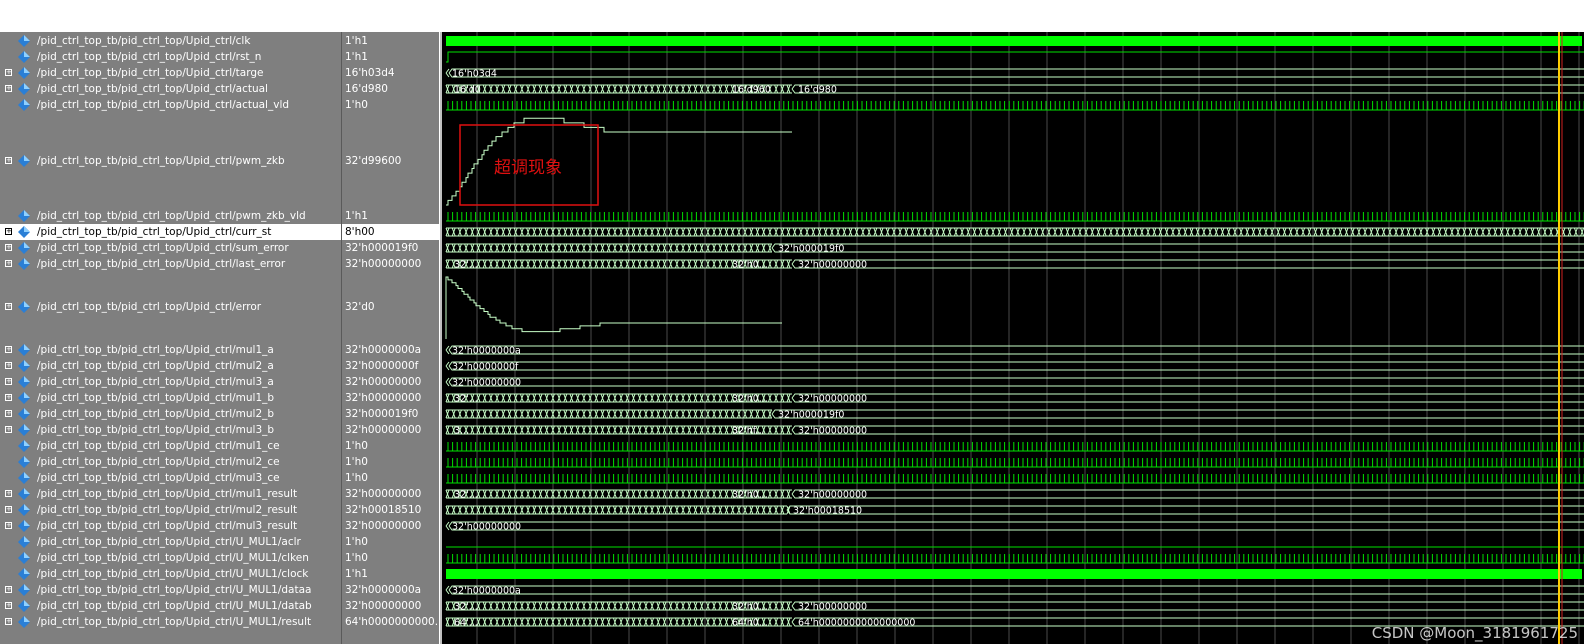  I want to click on bus-wave: 3... 32'hf...32'h... 32'h00000000, so click(1014, 431).